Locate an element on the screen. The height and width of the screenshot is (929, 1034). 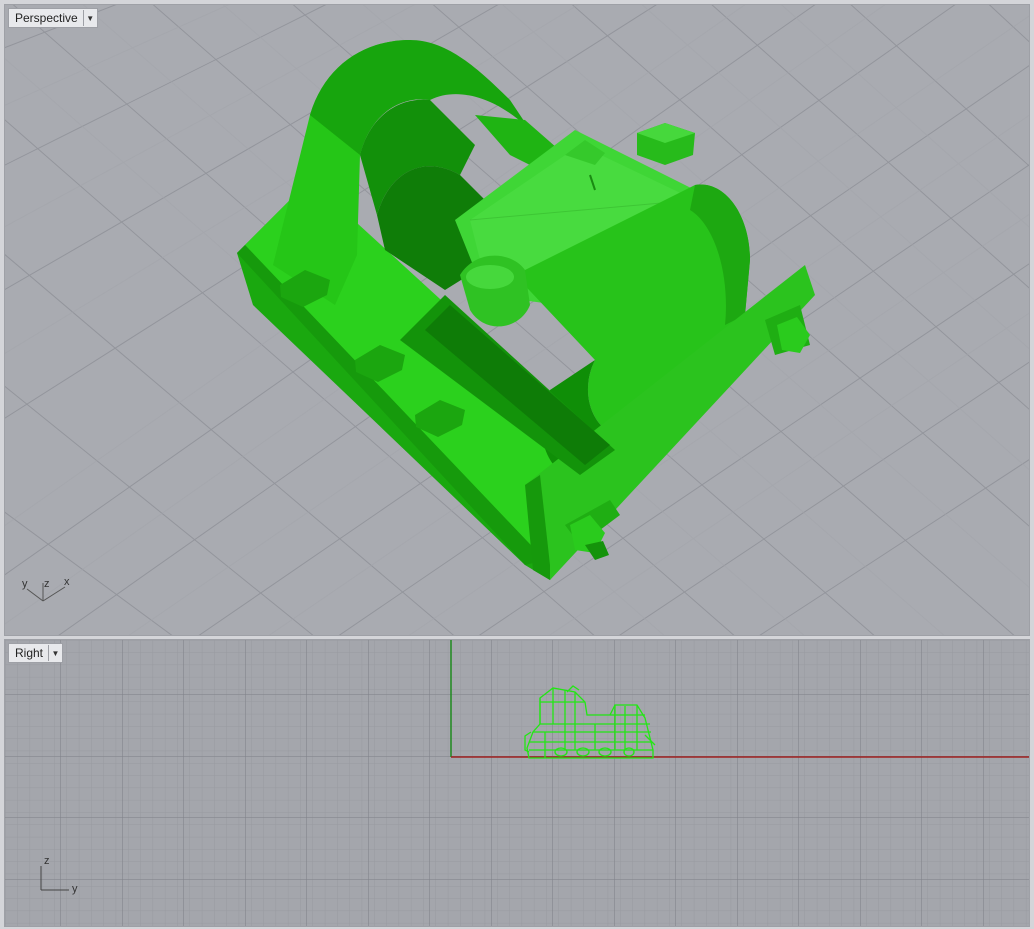
perspective-axis-triad: y z x is located at coordinates (46, 589).